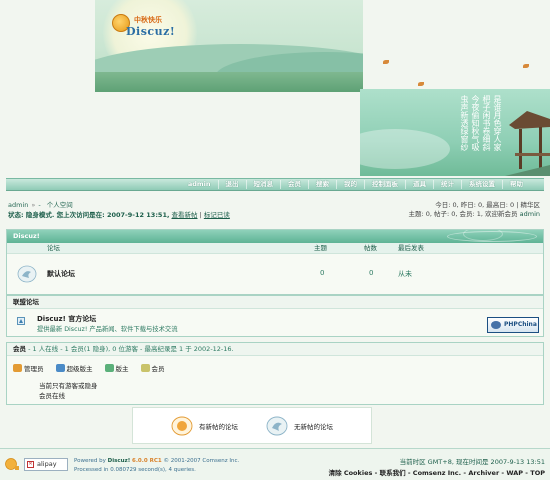  I want to click on member-icon, so click(145, 368).